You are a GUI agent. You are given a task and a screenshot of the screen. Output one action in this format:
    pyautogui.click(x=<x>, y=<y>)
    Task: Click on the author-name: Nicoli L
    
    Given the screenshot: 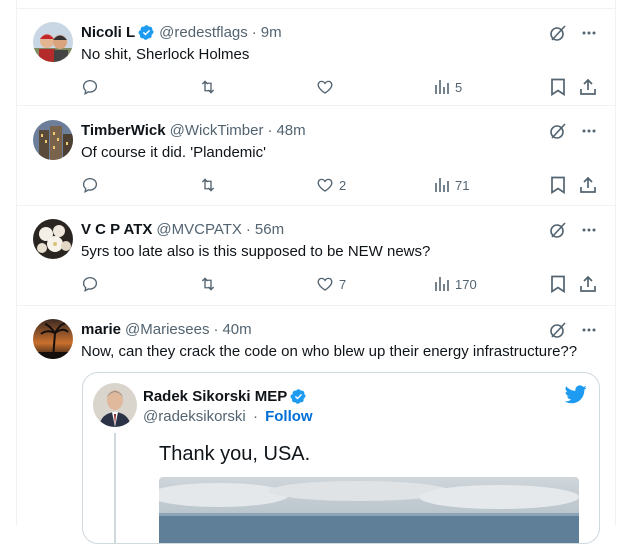 What is the action you would take?
    pyautogui.click(x=108, y=32)
    